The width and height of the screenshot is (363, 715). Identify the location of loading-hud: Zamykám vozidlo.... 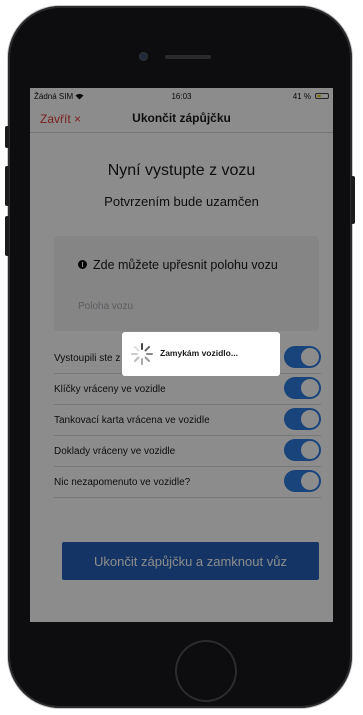
(201, 354).